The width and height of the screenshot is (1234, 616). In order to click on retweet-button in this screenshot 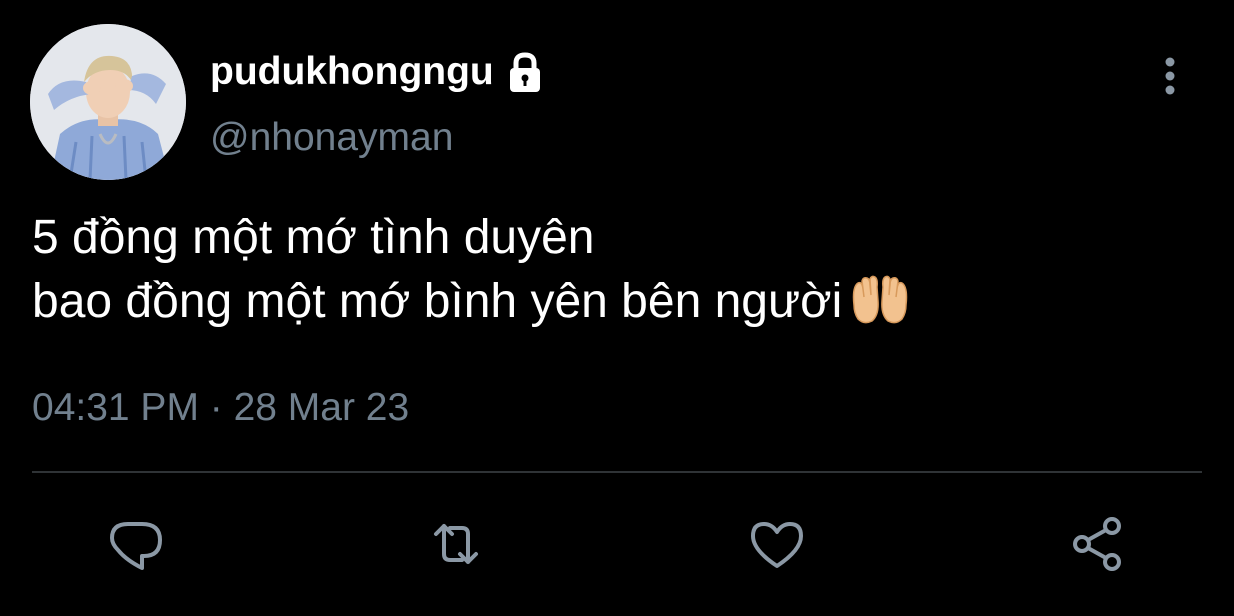, I will do `click(456, 544)`.